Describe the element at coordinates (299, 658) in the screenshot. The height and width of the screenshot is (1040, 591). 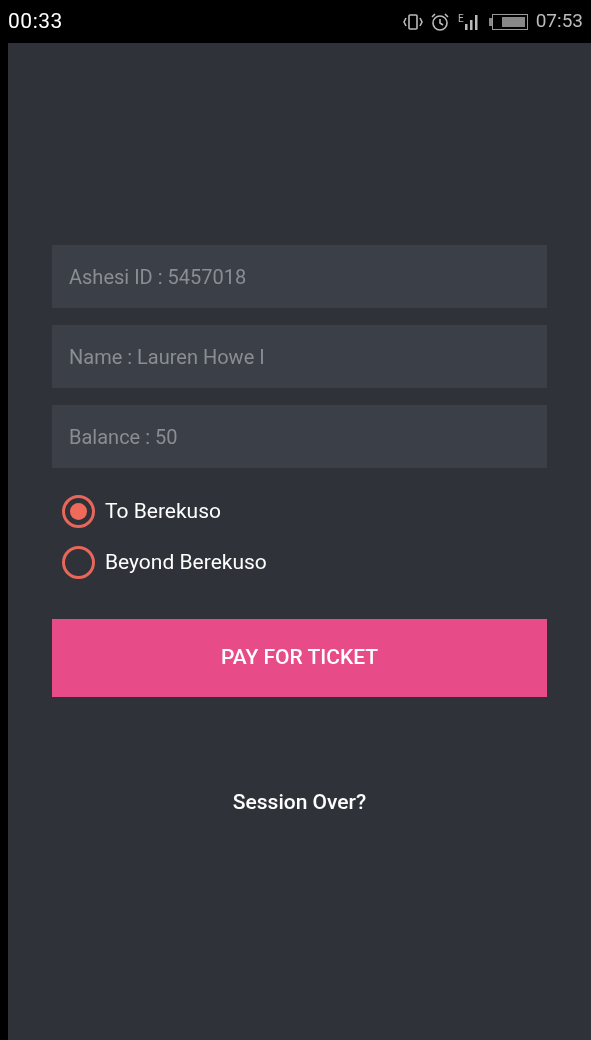
I see `pay-button: PAY FOR TICKET` at that location.